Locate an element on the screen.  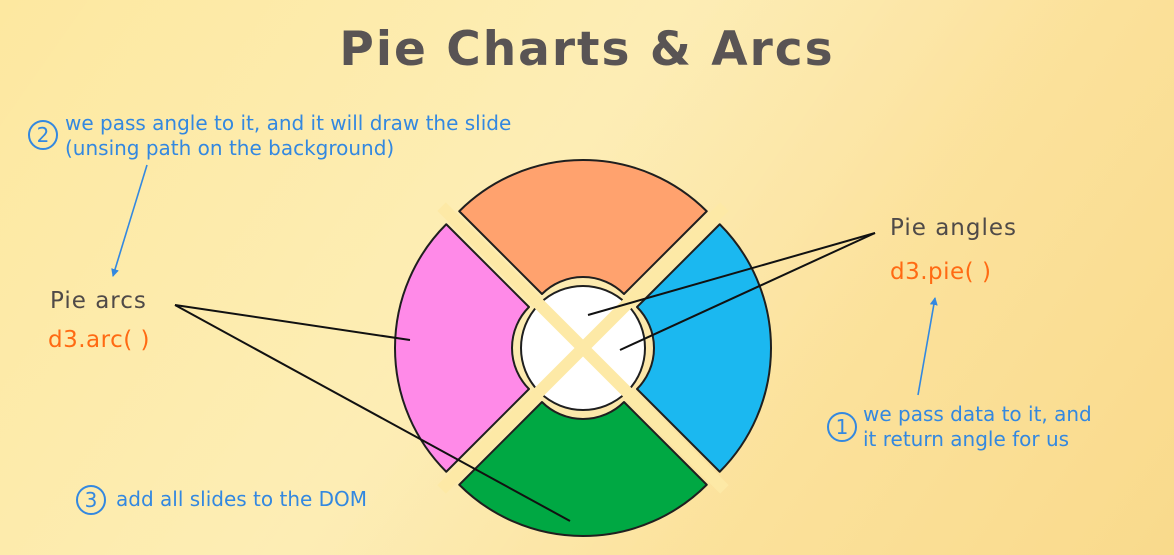
pie-arcs-code: d3.arc( ) is located at coordinates (99, 340).